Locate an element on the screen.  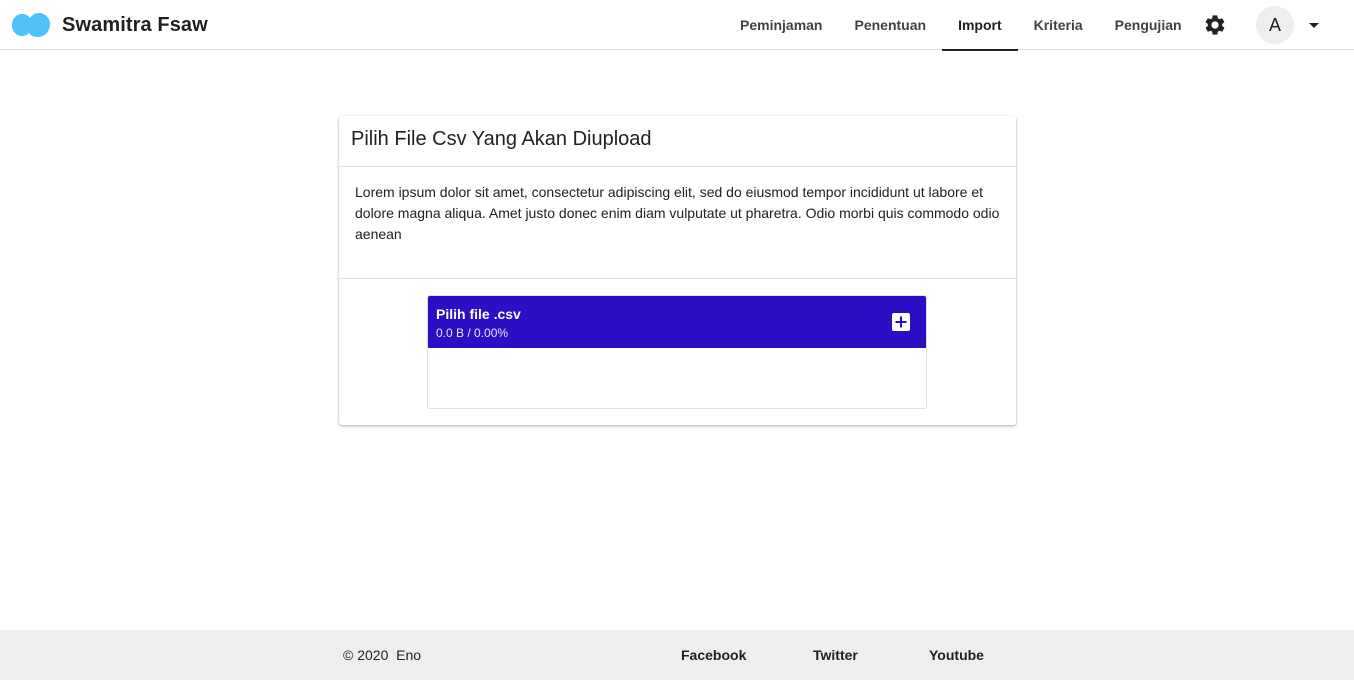
uploader-status: 0.0 B / 0.00% is located at coordinates (472, 333).